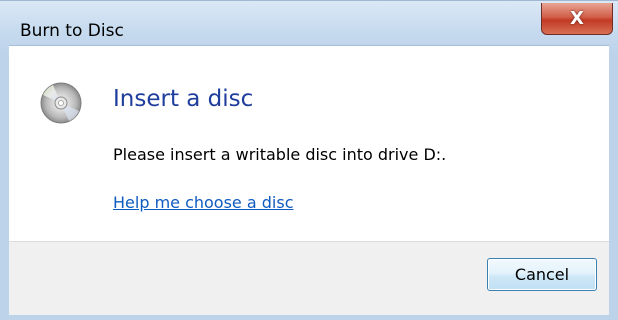 The width and height of the screenshot is (618, 320). Describe the element at coordinates (542, 274) in the screenshot. I see `cancel-button: Cancel` at that location.